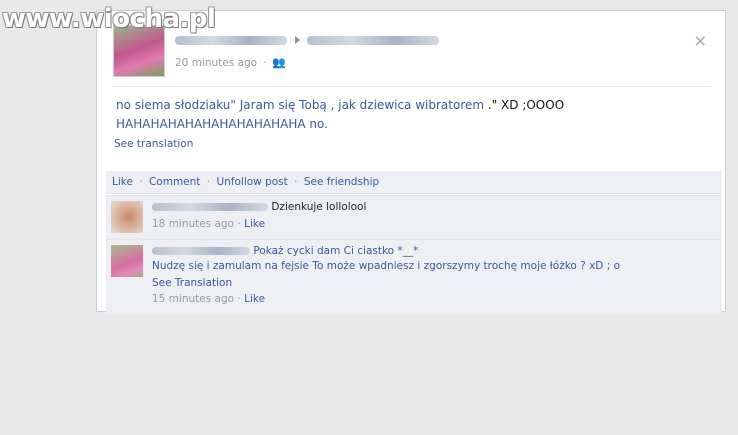 The width and height of the screenshot is (738, 435). What do you see at coordinates (319, 207) in the screenshot?
I see `comment-text: Dzienkuje lollolool` at bounding box center [319, 207].